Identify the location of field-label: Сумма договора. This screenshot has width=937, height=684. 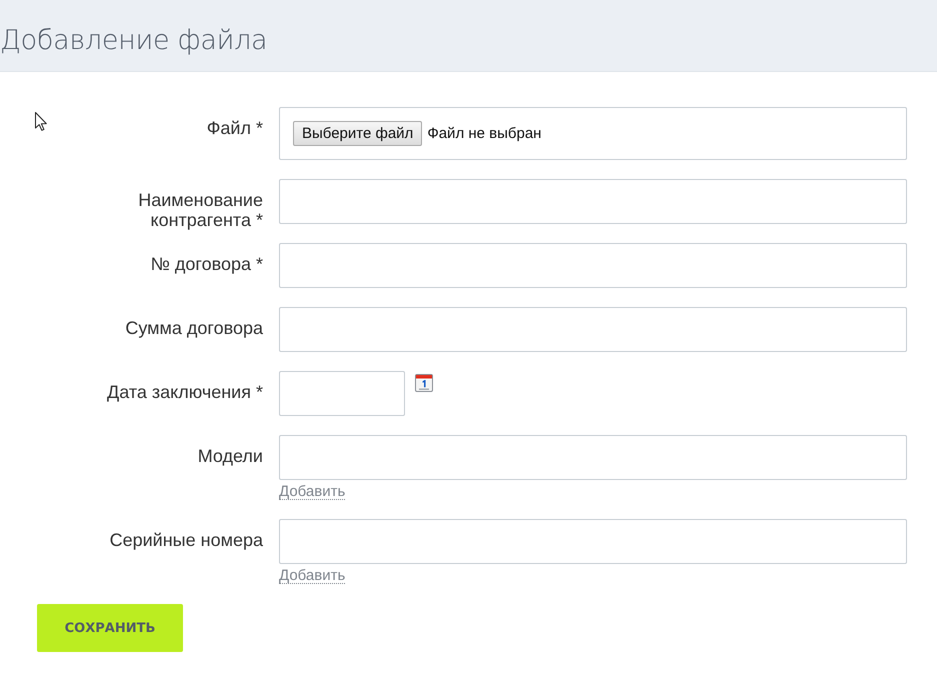
(193, 328).